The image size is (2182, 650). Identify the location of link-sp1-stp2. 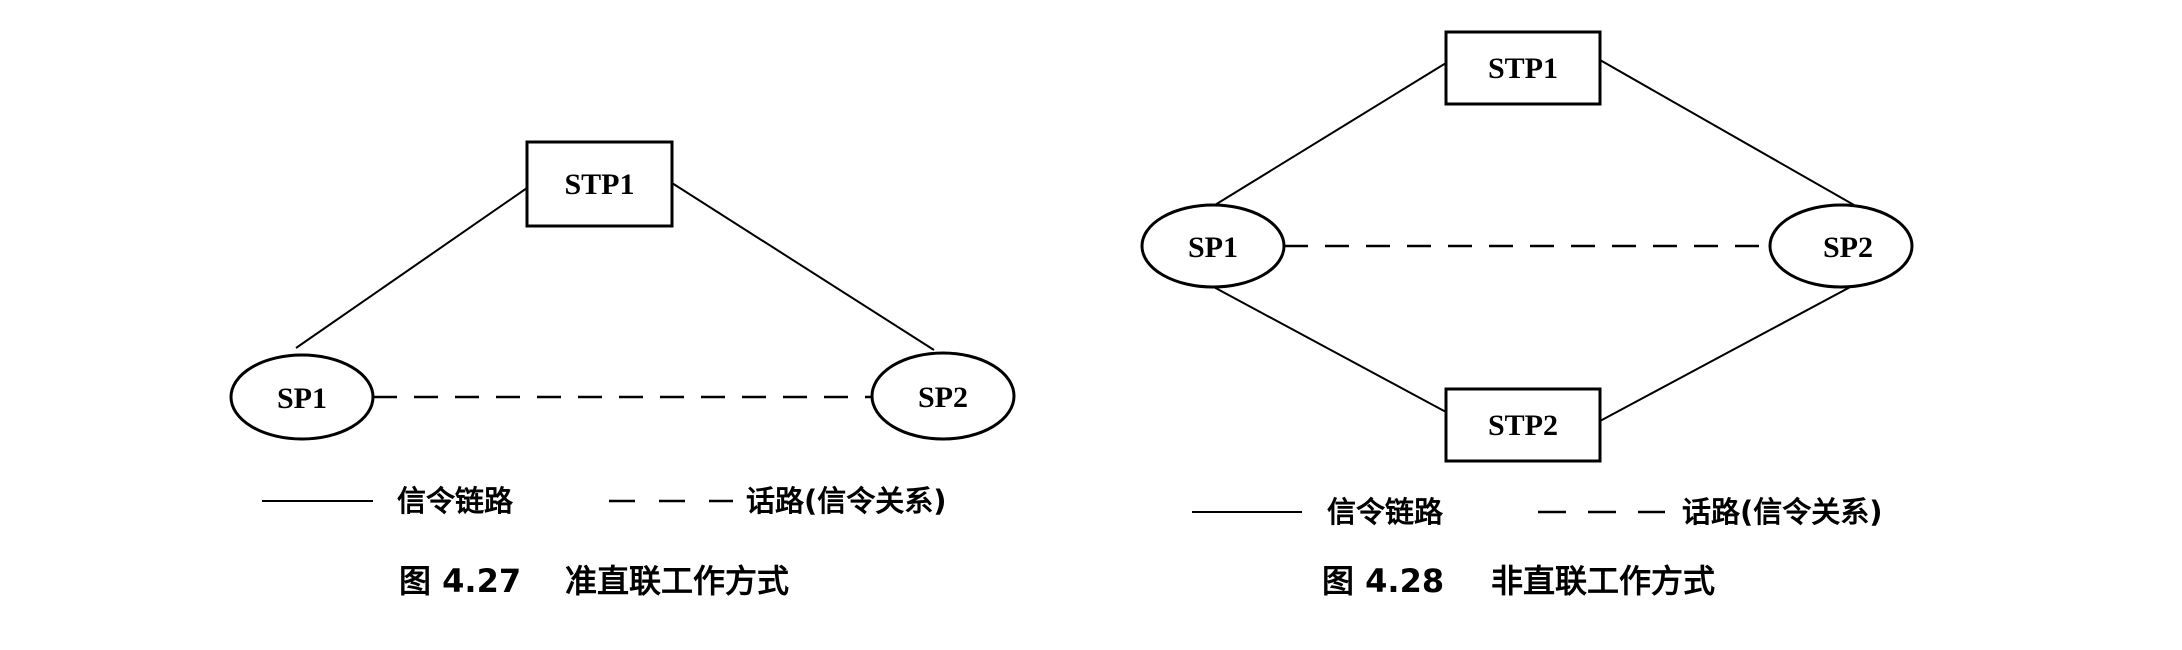
(1328, 348).